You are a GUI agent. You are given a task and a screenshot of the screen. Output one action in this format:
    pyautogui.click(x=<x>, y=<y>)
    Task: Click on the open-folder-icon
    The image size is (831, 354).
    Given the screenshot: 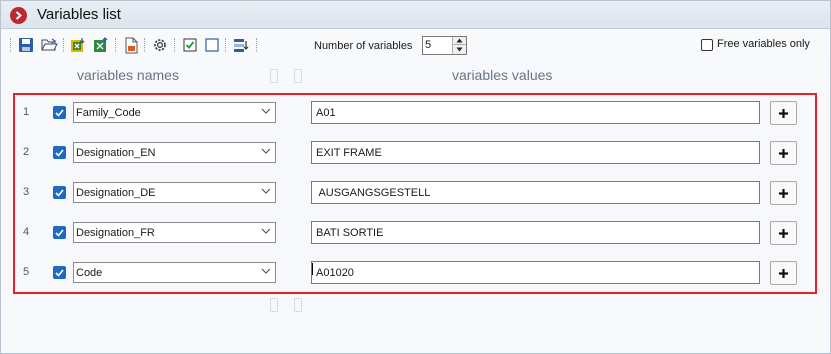 What is the action you would take?
    pyautogui.click(x=49, y=45)
    